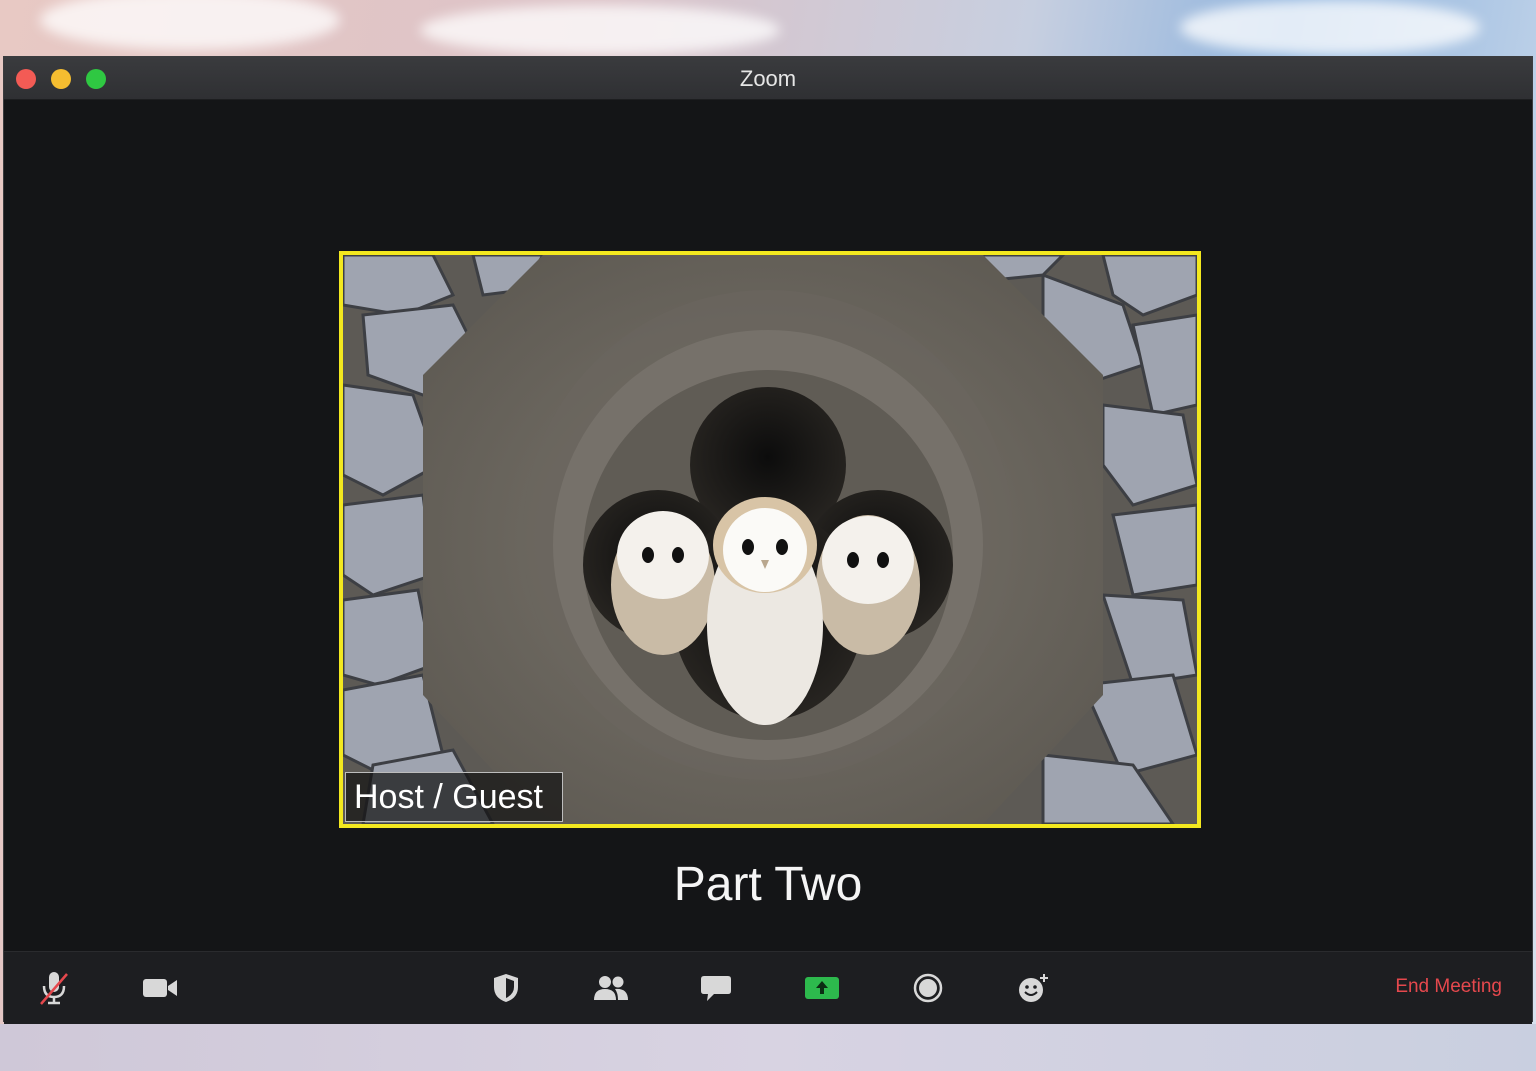  I want to click on security-button, so click(506, 988).